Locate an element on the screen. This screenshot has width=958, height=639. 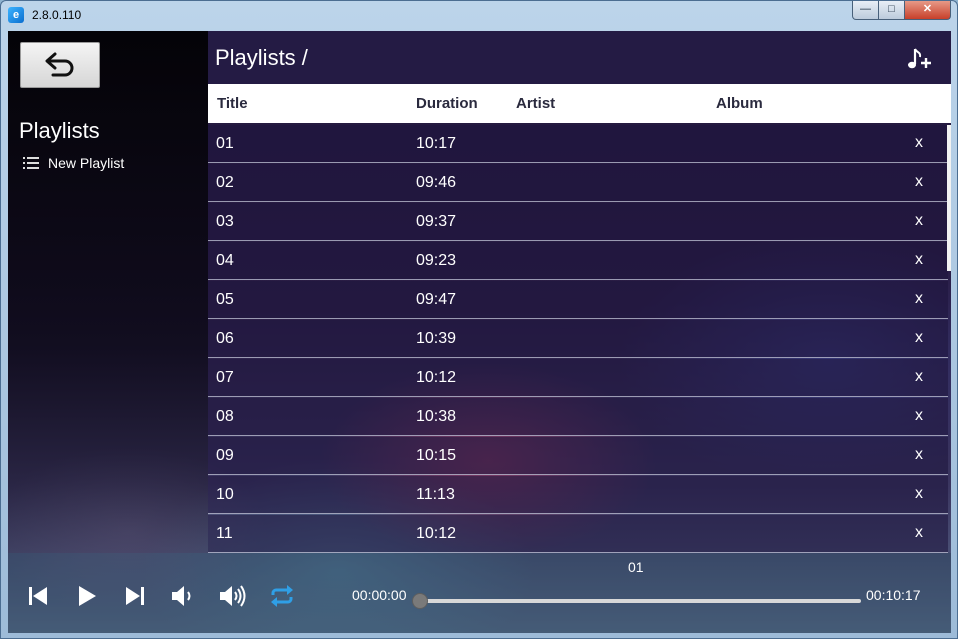
table-row: 02 09:46 x is located at coordinates (578, 183).